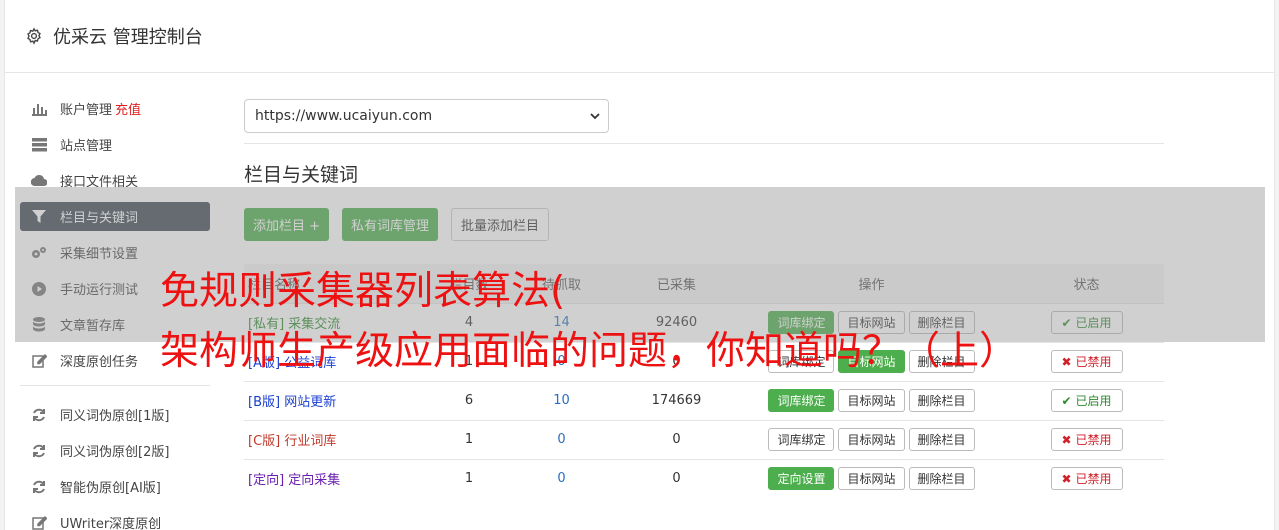  I want to click on column-title: 定向采集, so click(314, 481).